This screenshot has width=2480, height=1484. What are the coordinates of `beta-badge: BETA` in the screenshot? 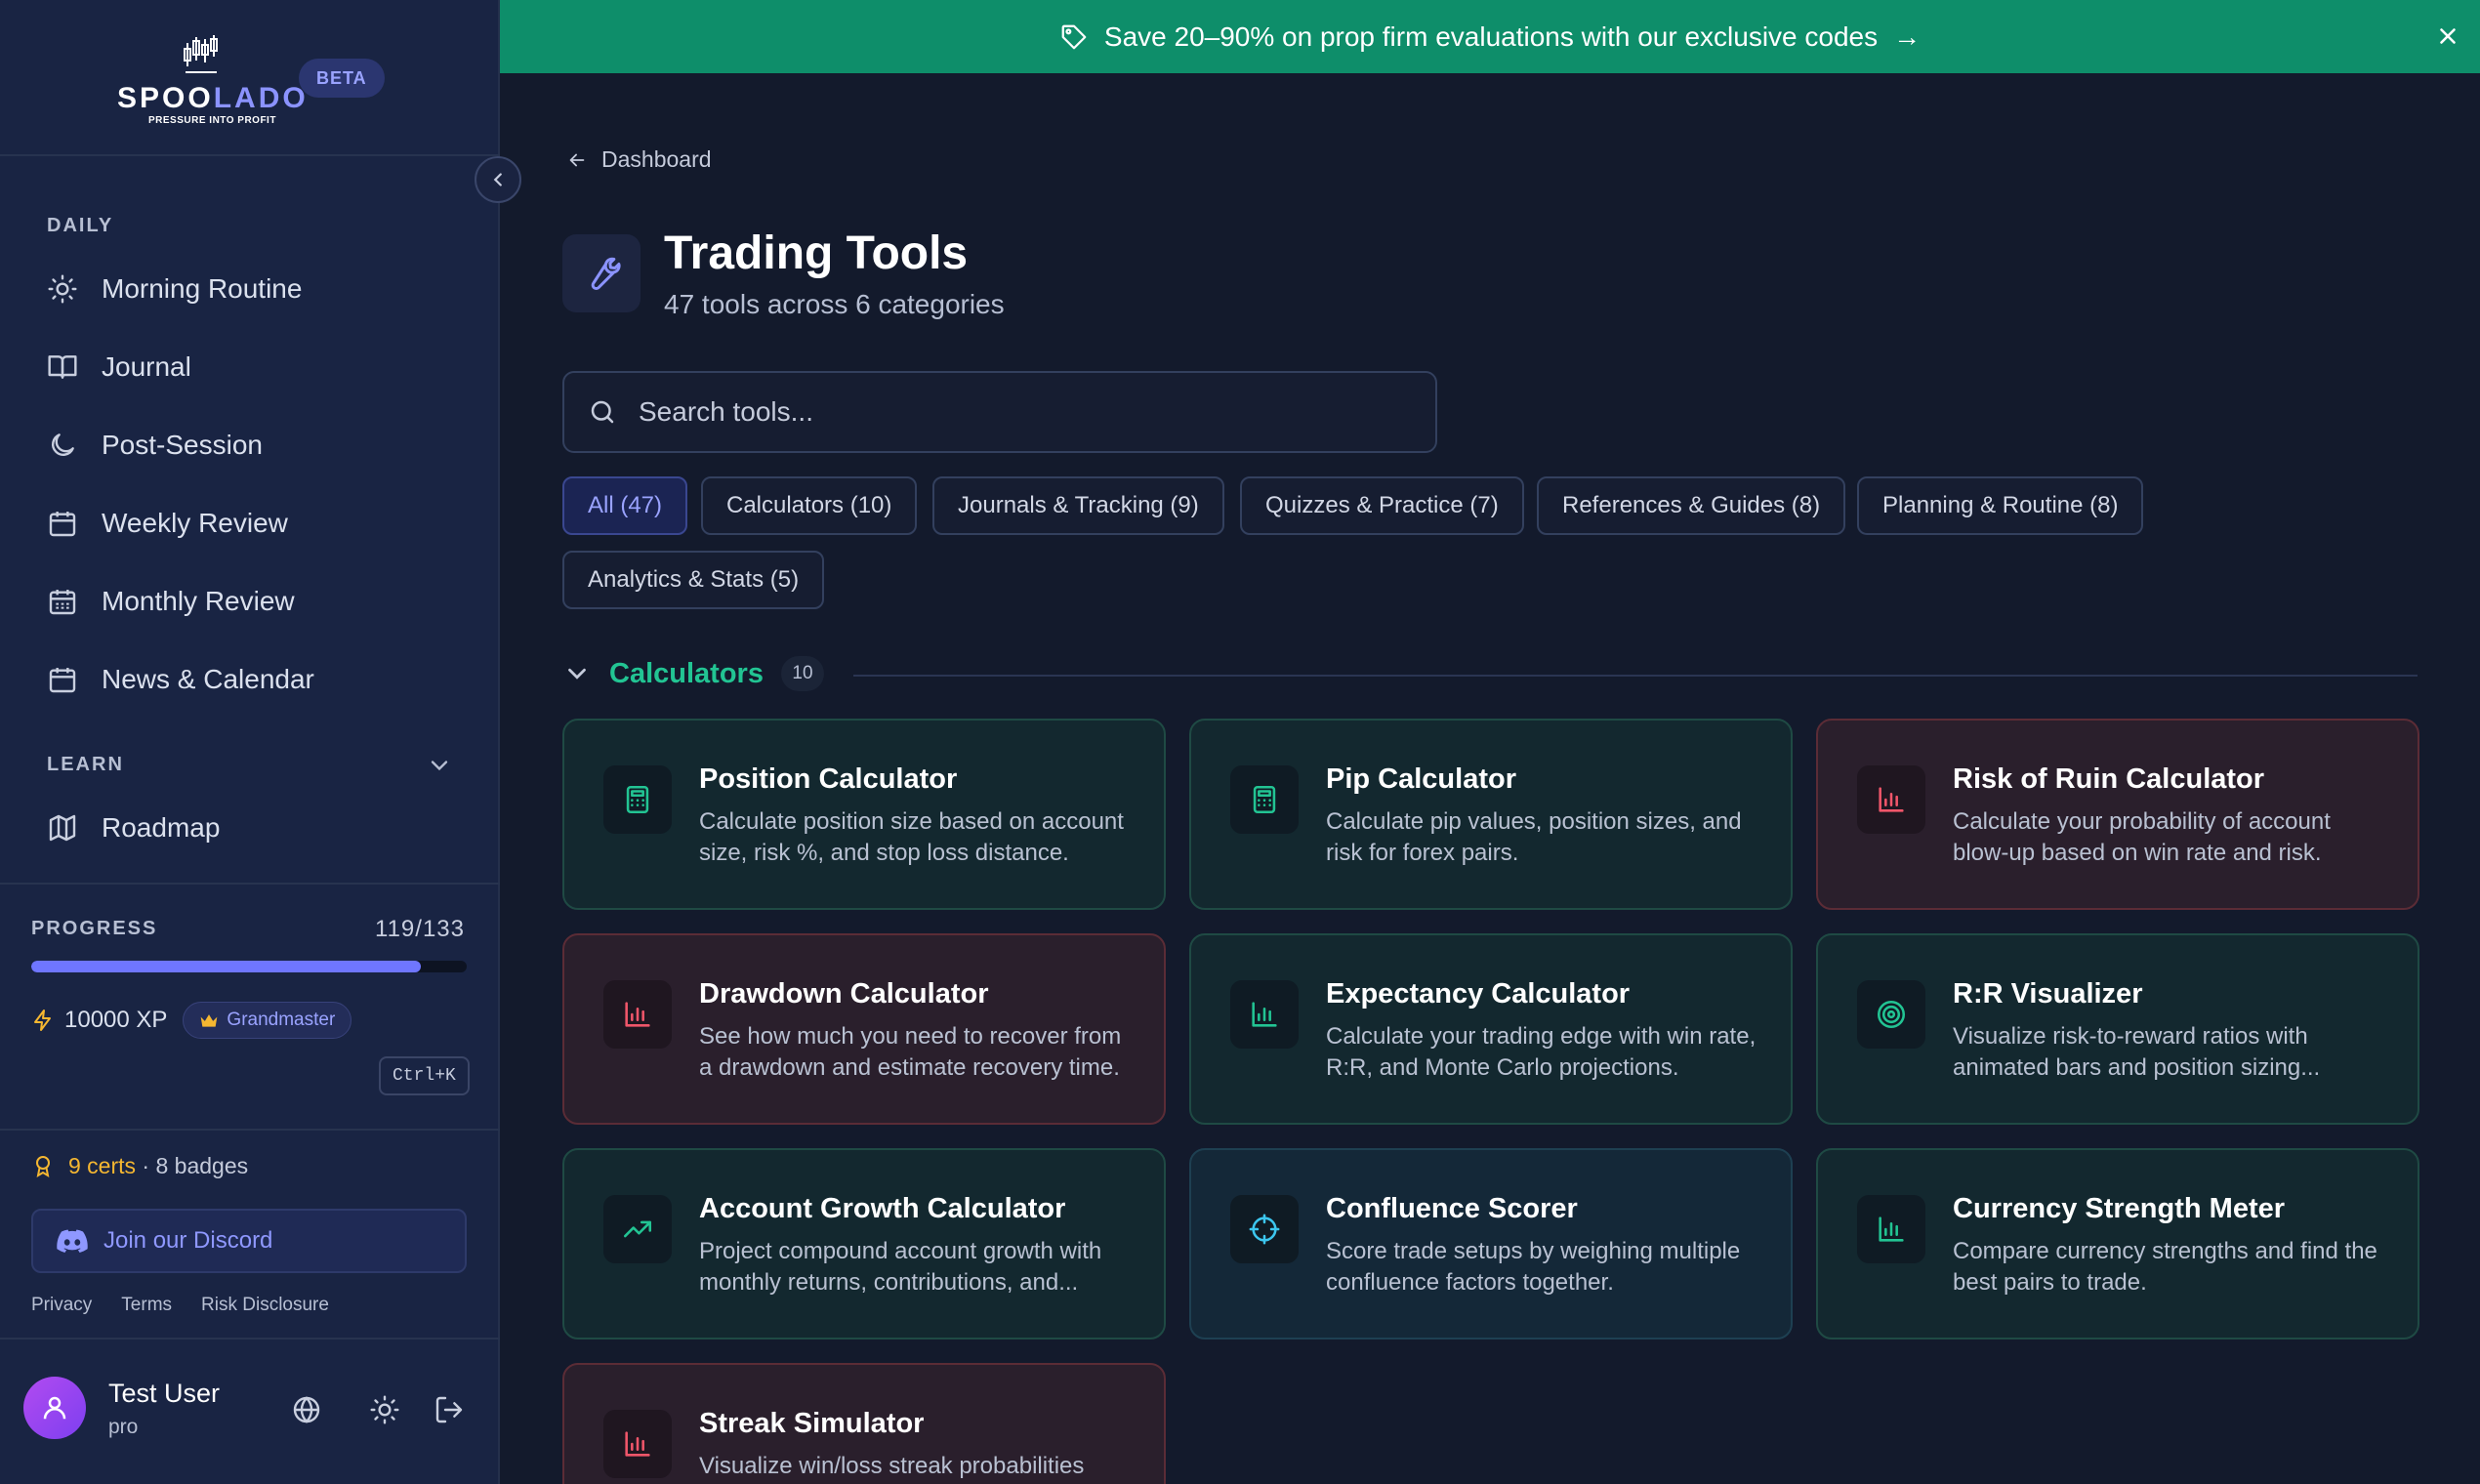 It's located at (342, 79).